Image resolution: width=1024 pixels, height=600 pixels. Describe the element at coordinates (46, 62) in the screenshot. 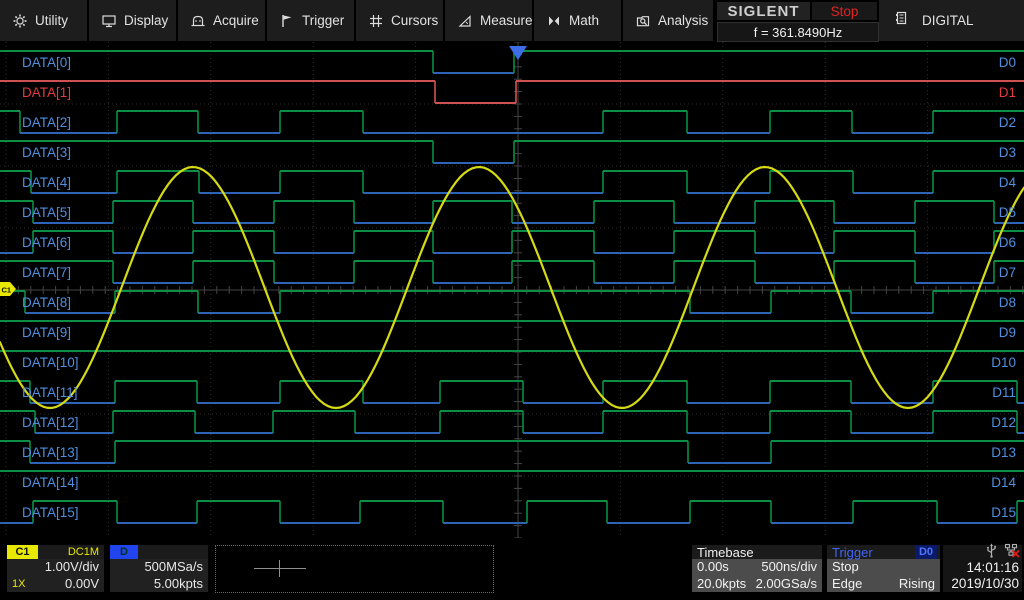

I see `channel-label-D0: DATA[0]` at that location.